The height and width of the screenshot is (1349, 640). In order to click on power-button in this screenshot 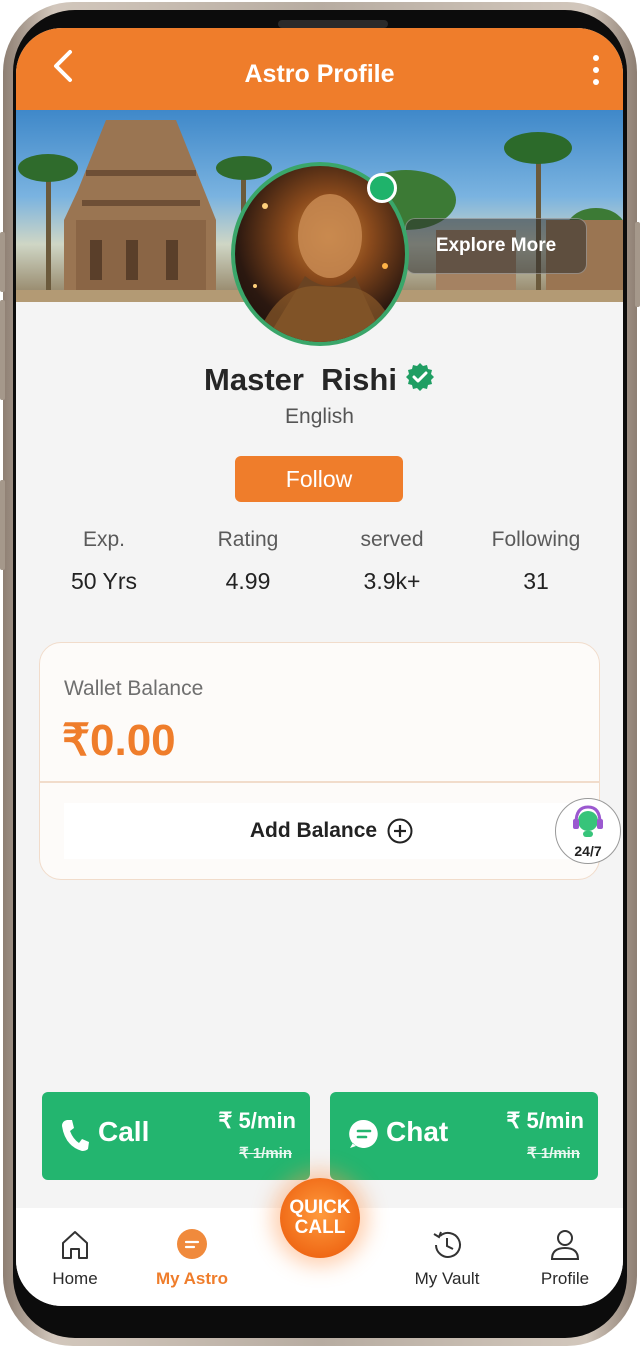, I will do `click(637, 264)`.